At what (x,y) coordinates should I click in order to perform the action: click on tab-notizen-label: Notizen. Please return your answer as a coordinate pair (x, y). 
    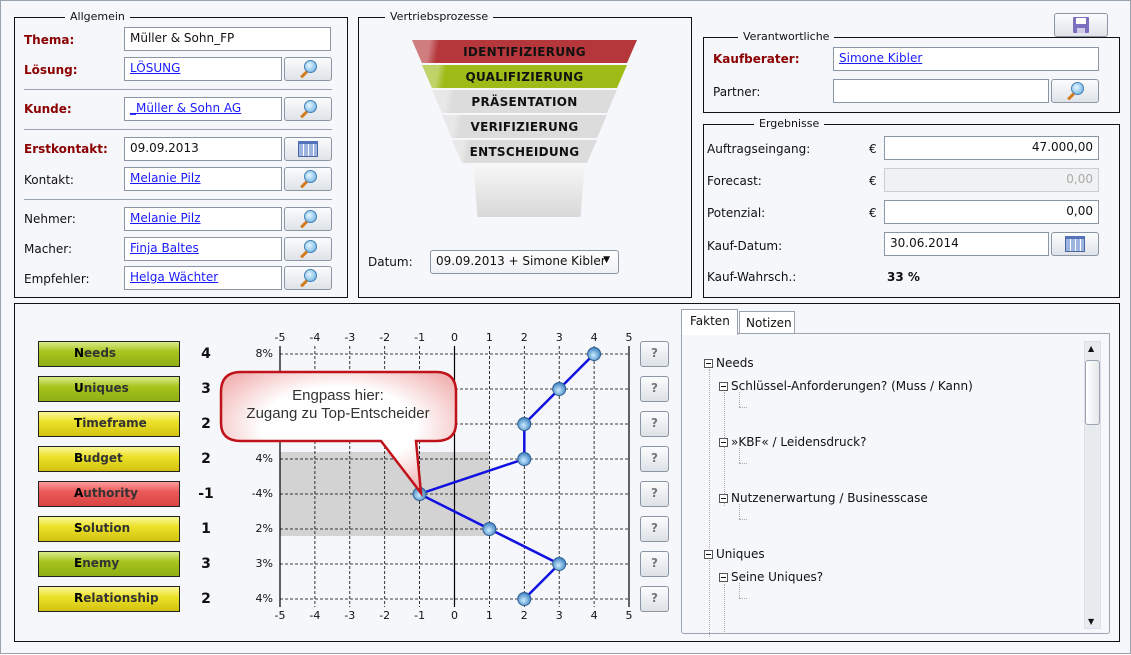
    Looking at the image, I should click on (769, 323).